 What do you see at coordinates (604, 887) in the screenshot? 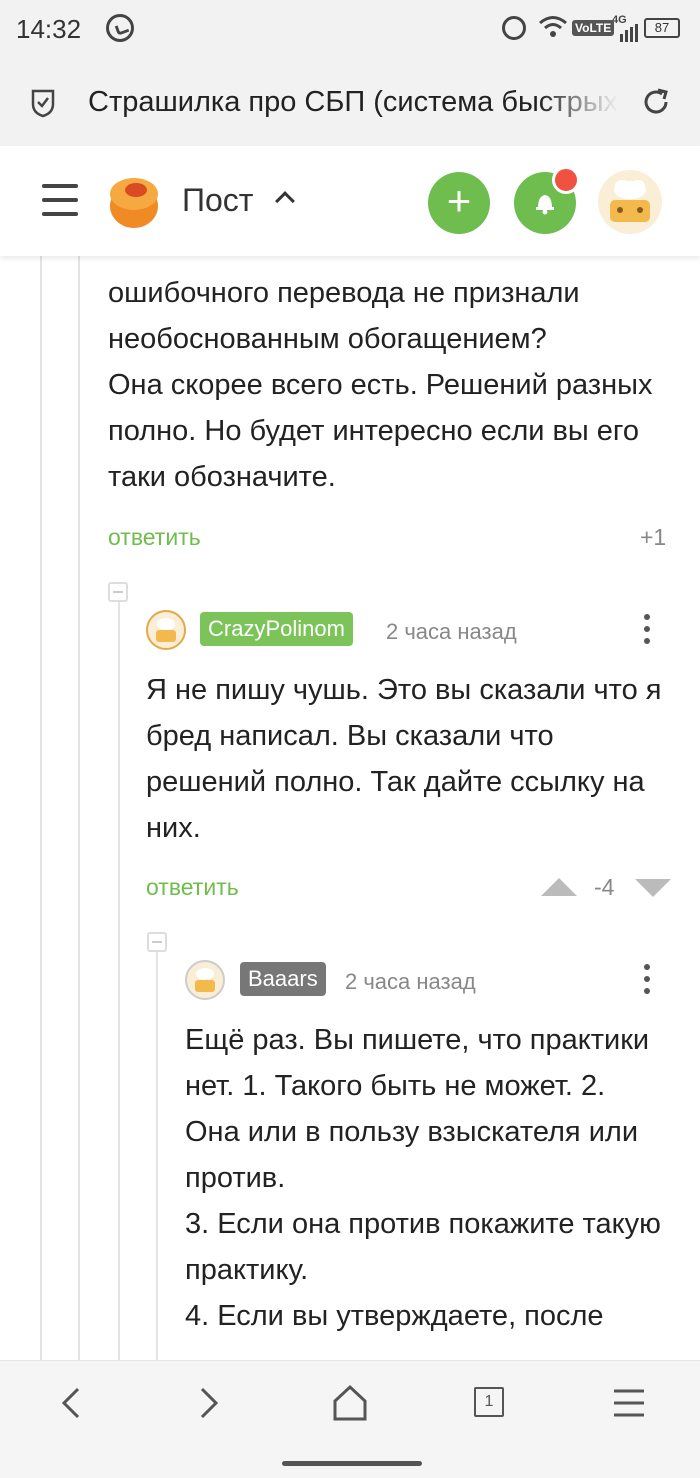
I see `comment-score: -4` at bounding box center [604, 887].